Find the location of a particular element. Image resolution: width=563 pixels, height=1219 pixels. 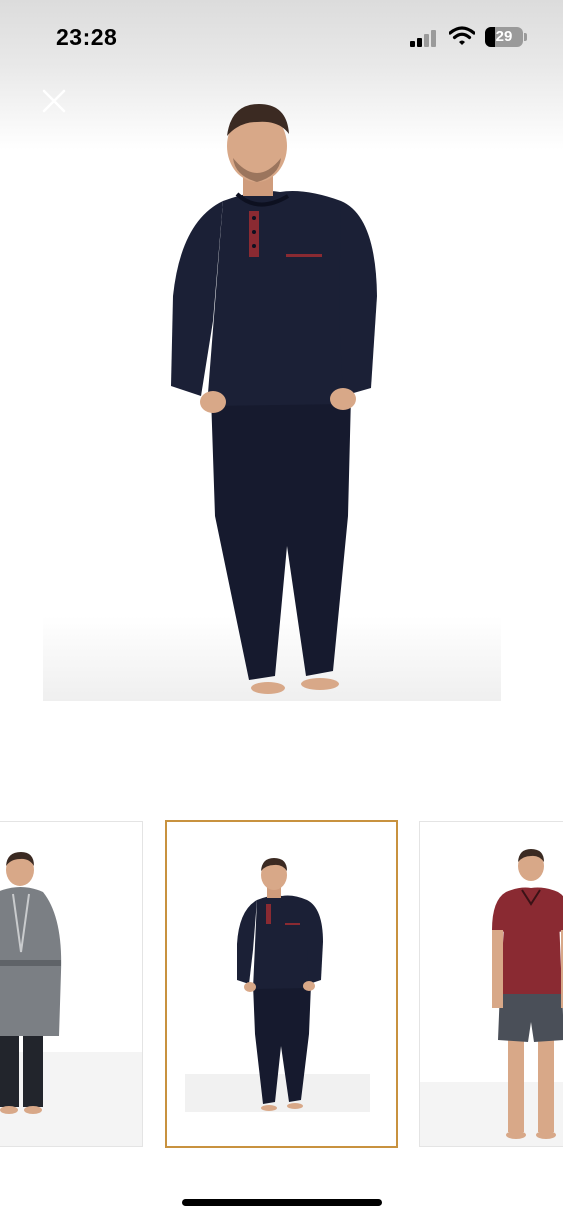

battery-icon: 29 is located at coordinates (504, 37).